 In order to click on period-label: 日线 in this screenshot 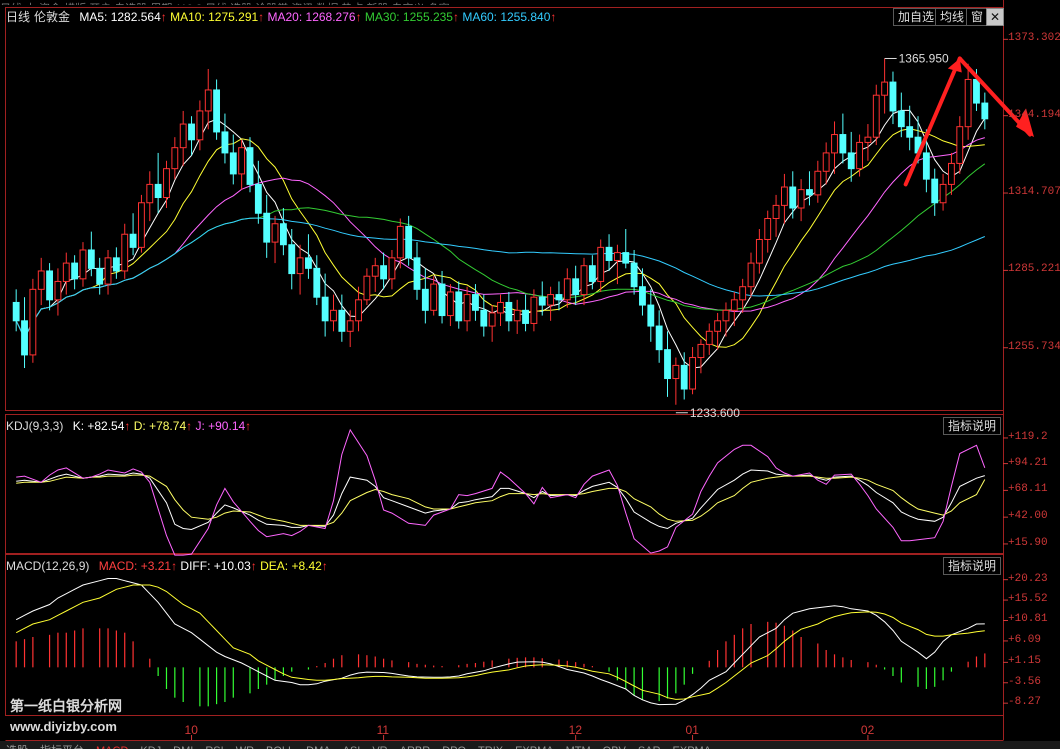, I will do `click(18, 17)`.